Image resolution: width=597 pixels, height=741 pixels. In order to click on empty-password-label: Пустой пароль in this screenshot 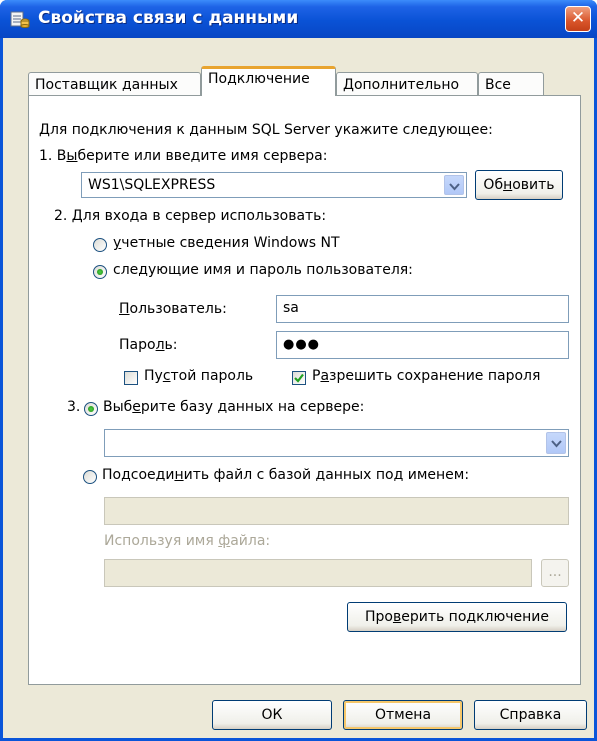, I will do `click(199, 376)`.